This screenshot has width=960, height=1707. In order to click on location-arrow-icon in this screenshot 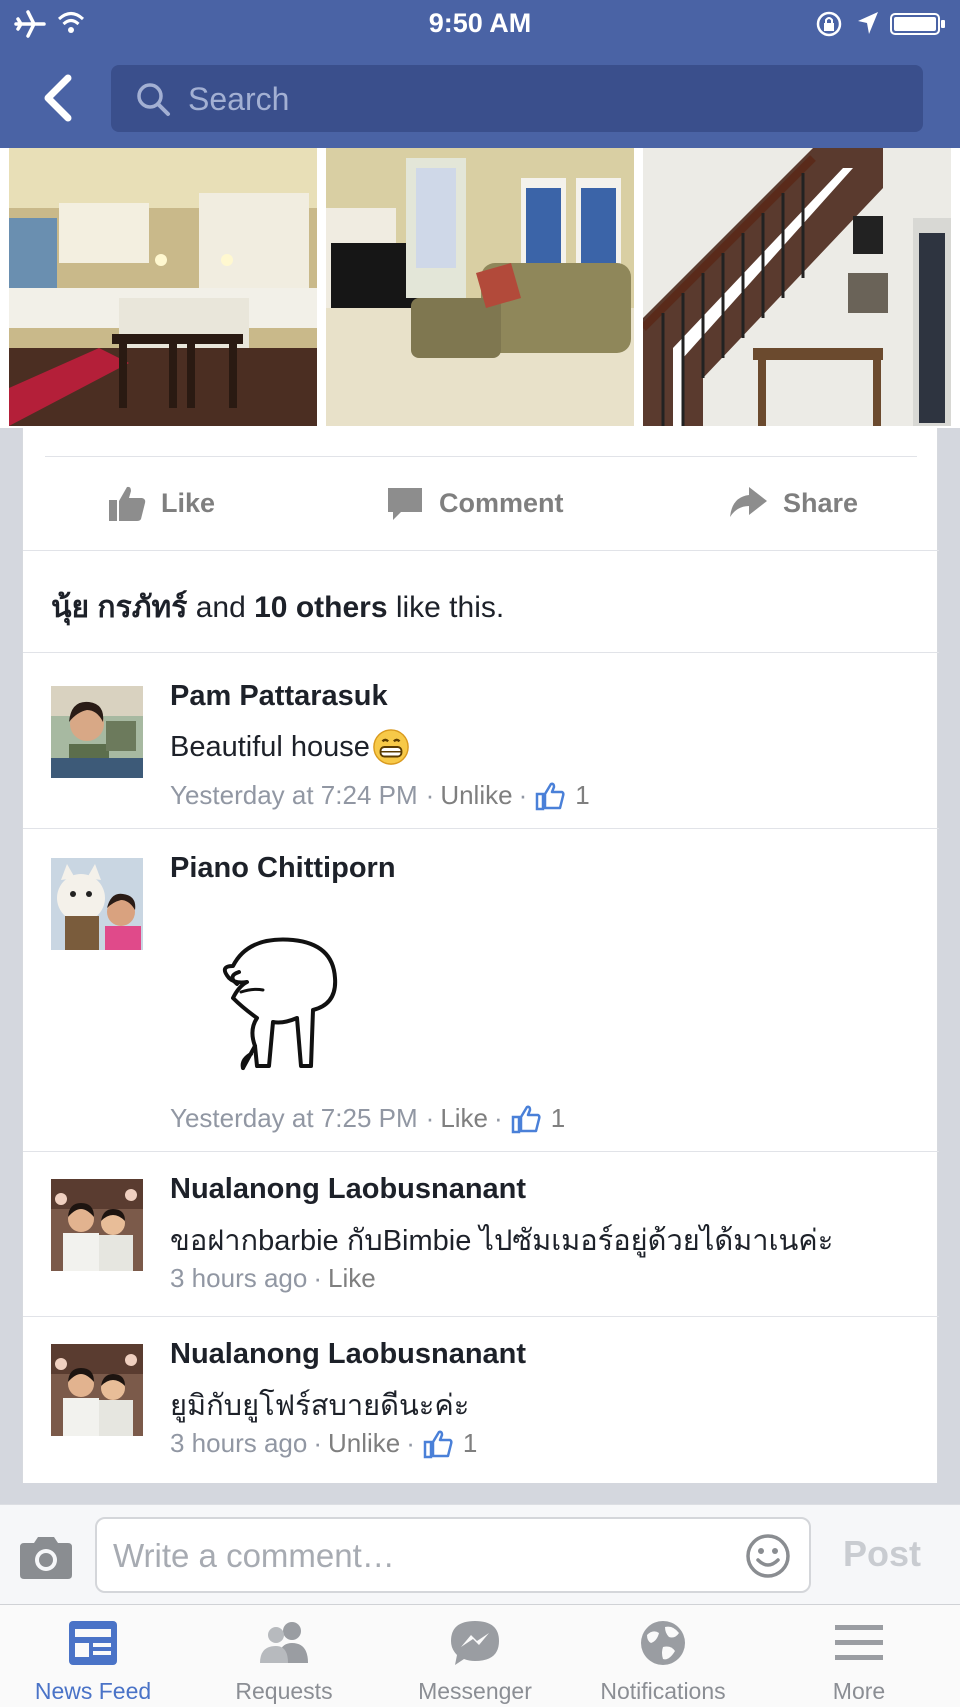, I will do `click(868, 23)`.